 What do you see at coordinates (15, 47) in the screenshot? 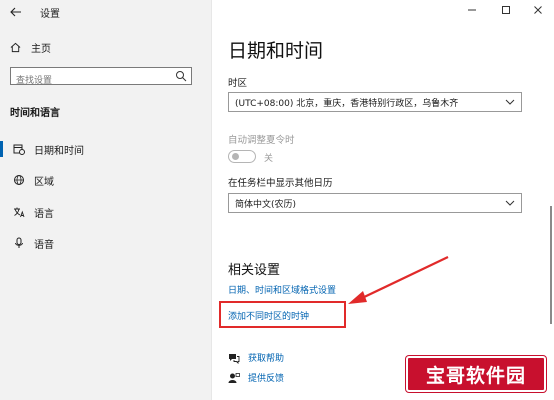
I see `home-icon` at bounding box center [15, 47].